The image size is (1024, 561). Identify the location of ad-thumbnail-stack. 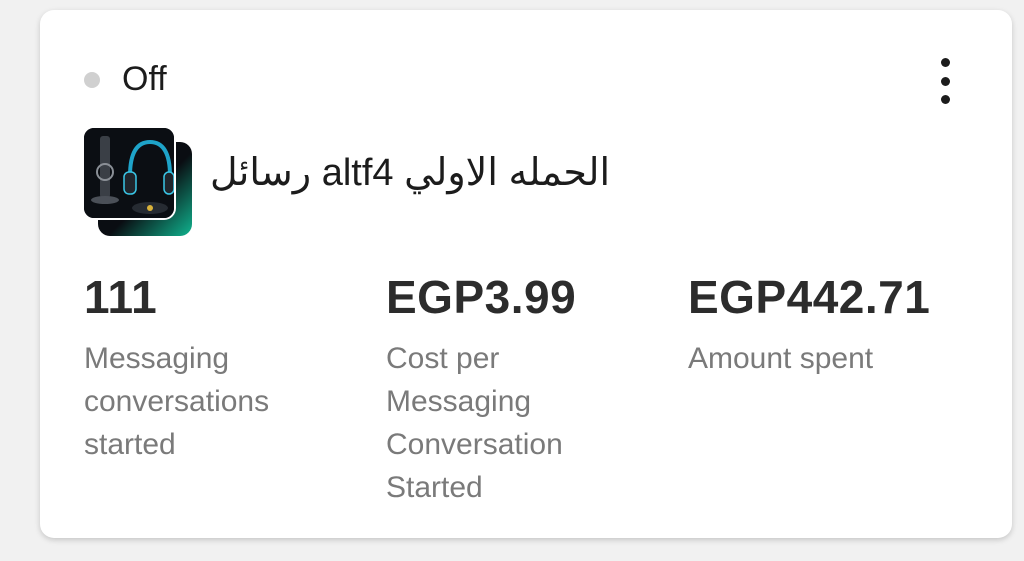
(138, 182).